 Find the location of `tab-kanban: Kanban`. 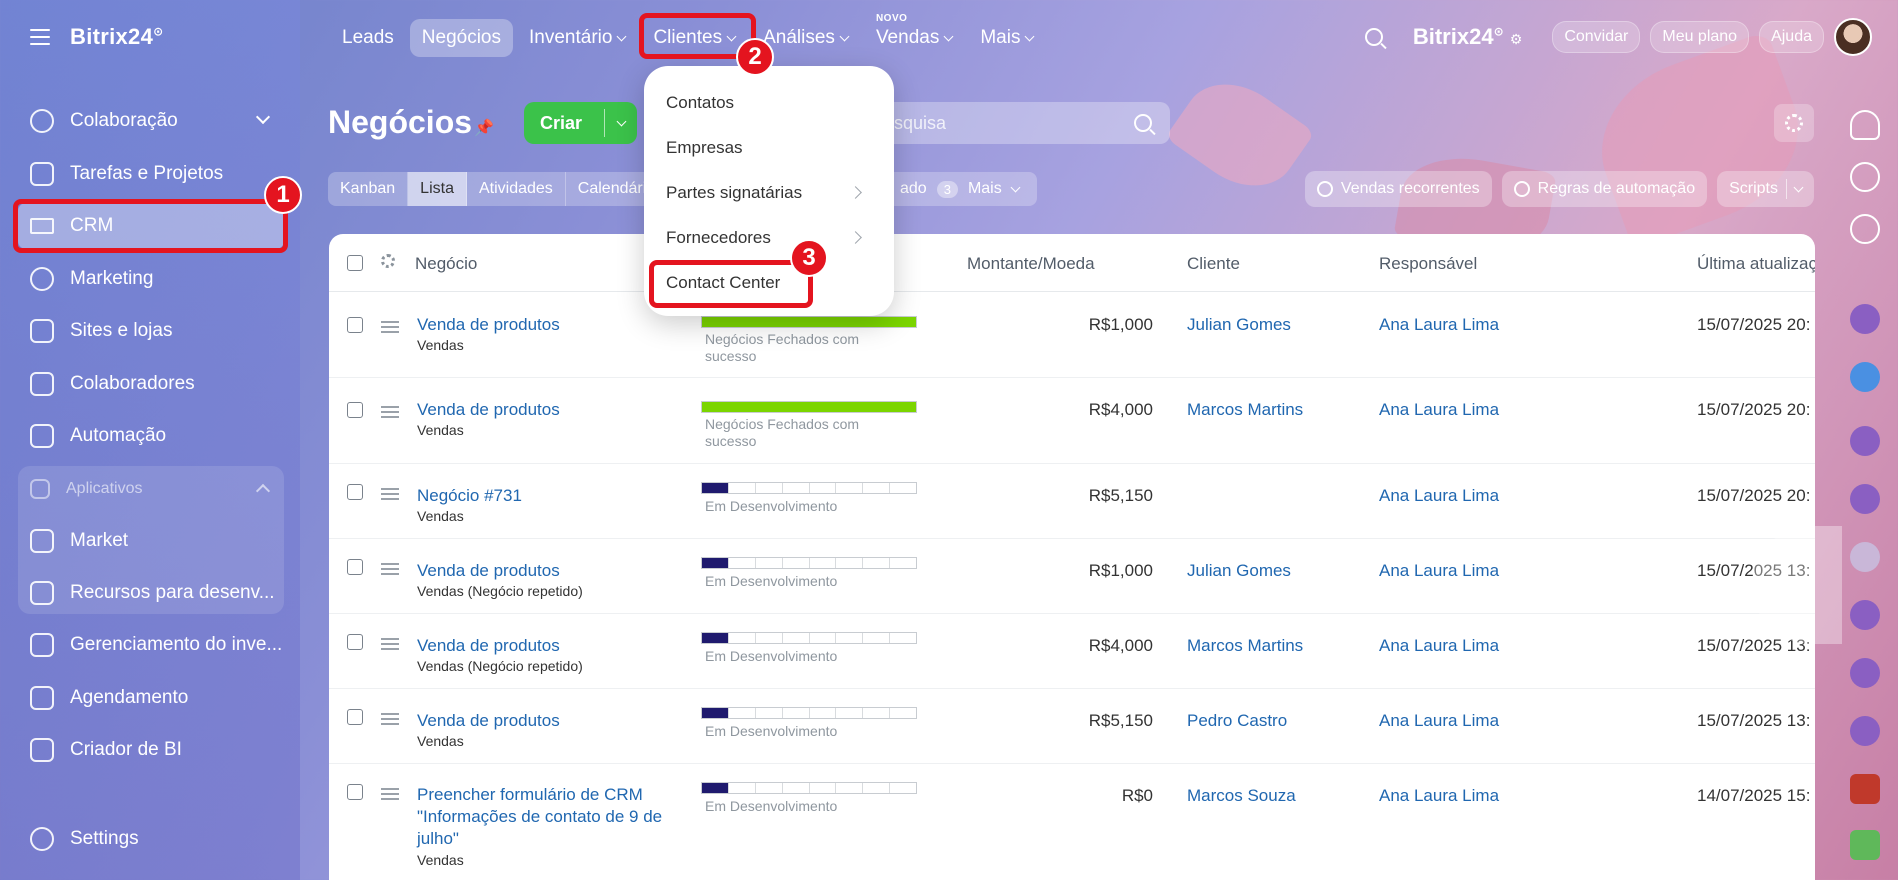

tab-kanban: Kanban is located at coordinates (368, 189).